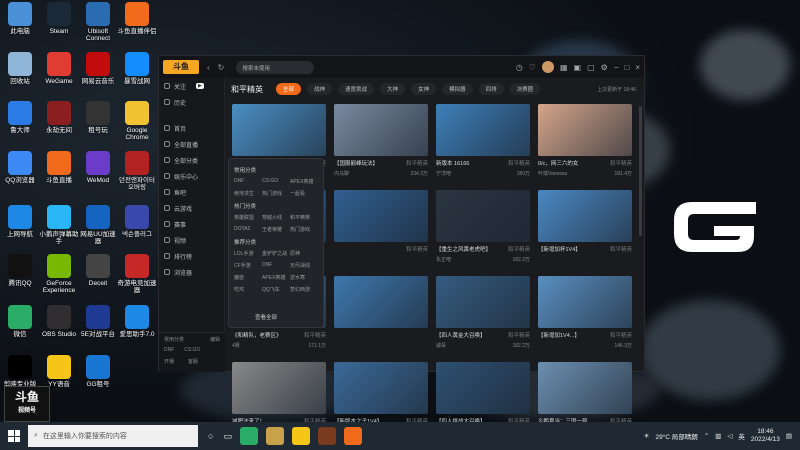 The image size is (800, 450). Describe the element at coordinates (274, 436) in the screenshot. I see `app-taskbar-icon` at that location.